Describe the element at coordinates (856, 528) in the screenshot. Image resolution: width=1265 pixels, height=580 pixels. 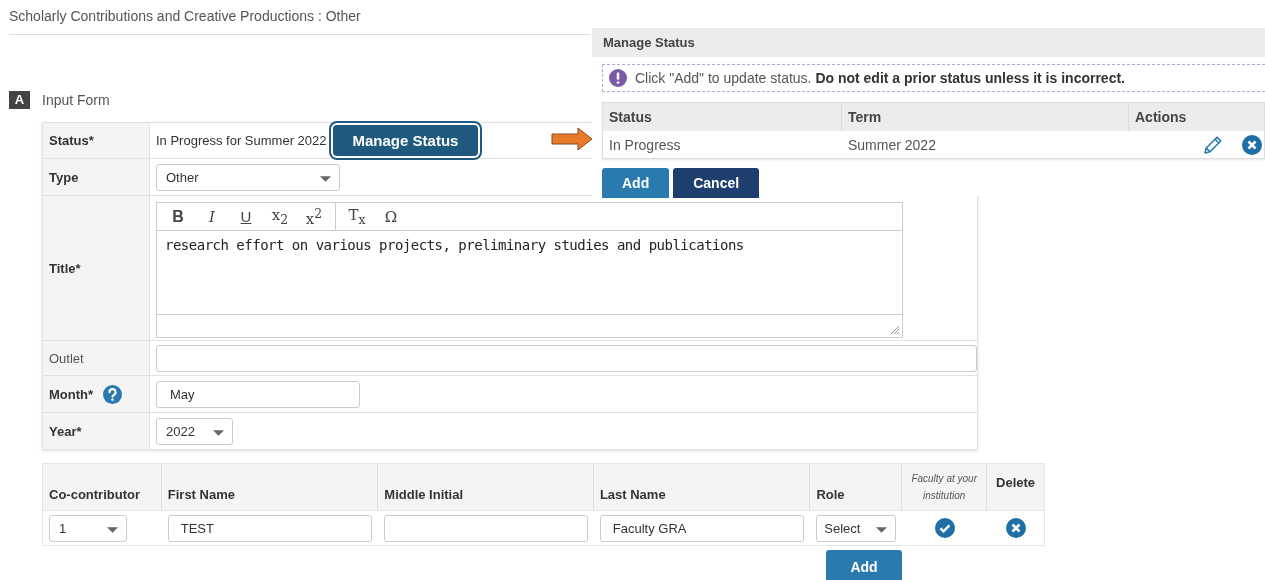
I see `dropdown: Select` at that location.